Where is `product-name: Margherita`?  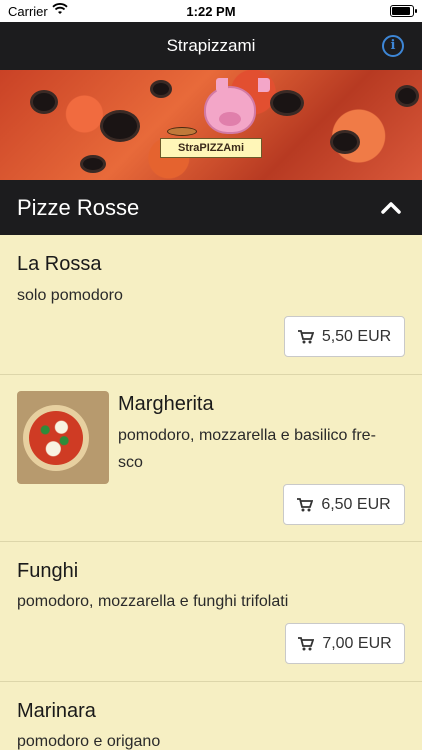
product-name: Margherita is located at coordinates (166, 404).